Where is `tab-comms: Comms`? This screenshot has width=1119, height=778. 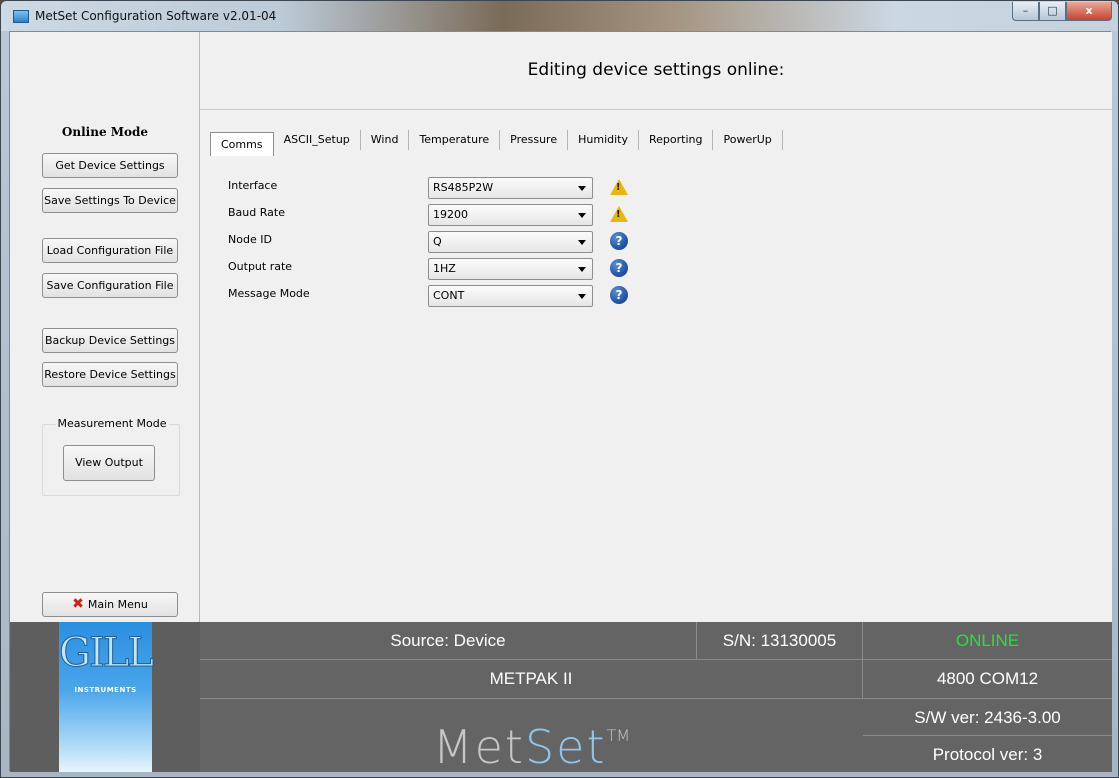 tab-comms: Comms is located at coordinates (242, 144).